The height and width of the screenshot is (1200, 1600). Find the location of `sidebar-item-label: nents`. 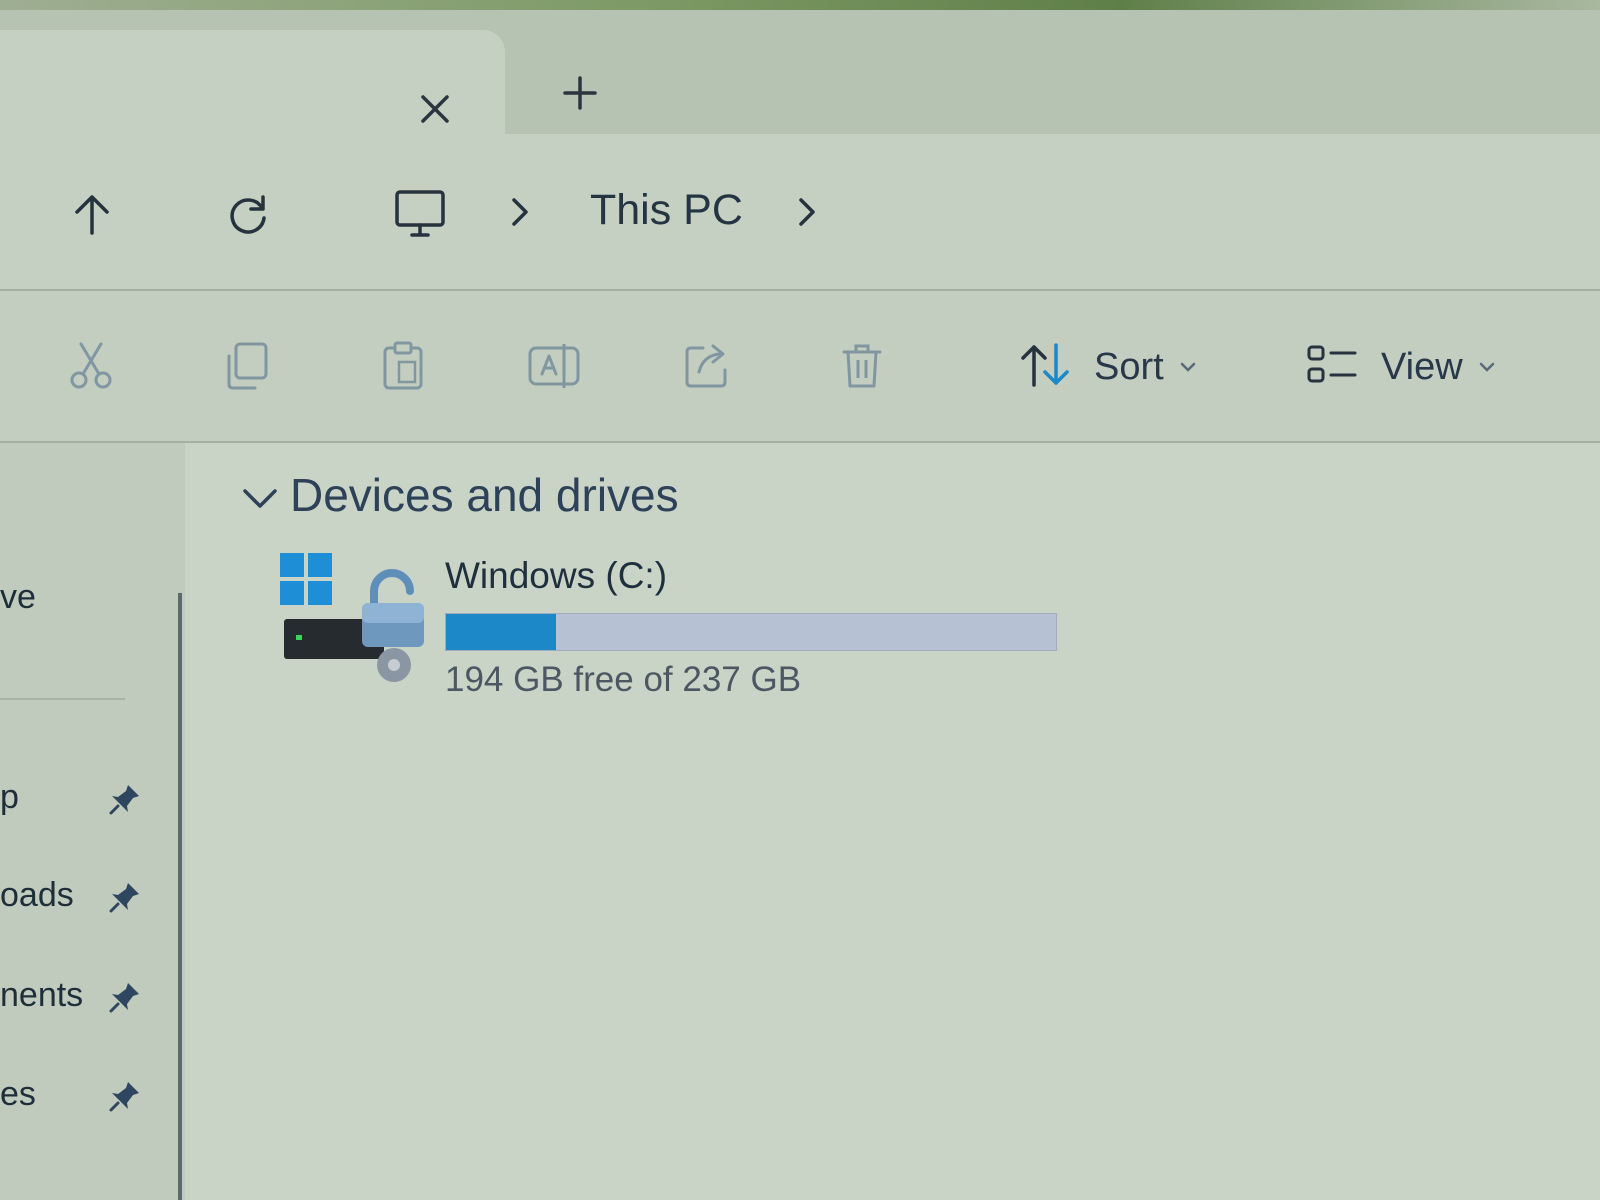

sidebar-item-label: nents is located at coordinates (42, 995).